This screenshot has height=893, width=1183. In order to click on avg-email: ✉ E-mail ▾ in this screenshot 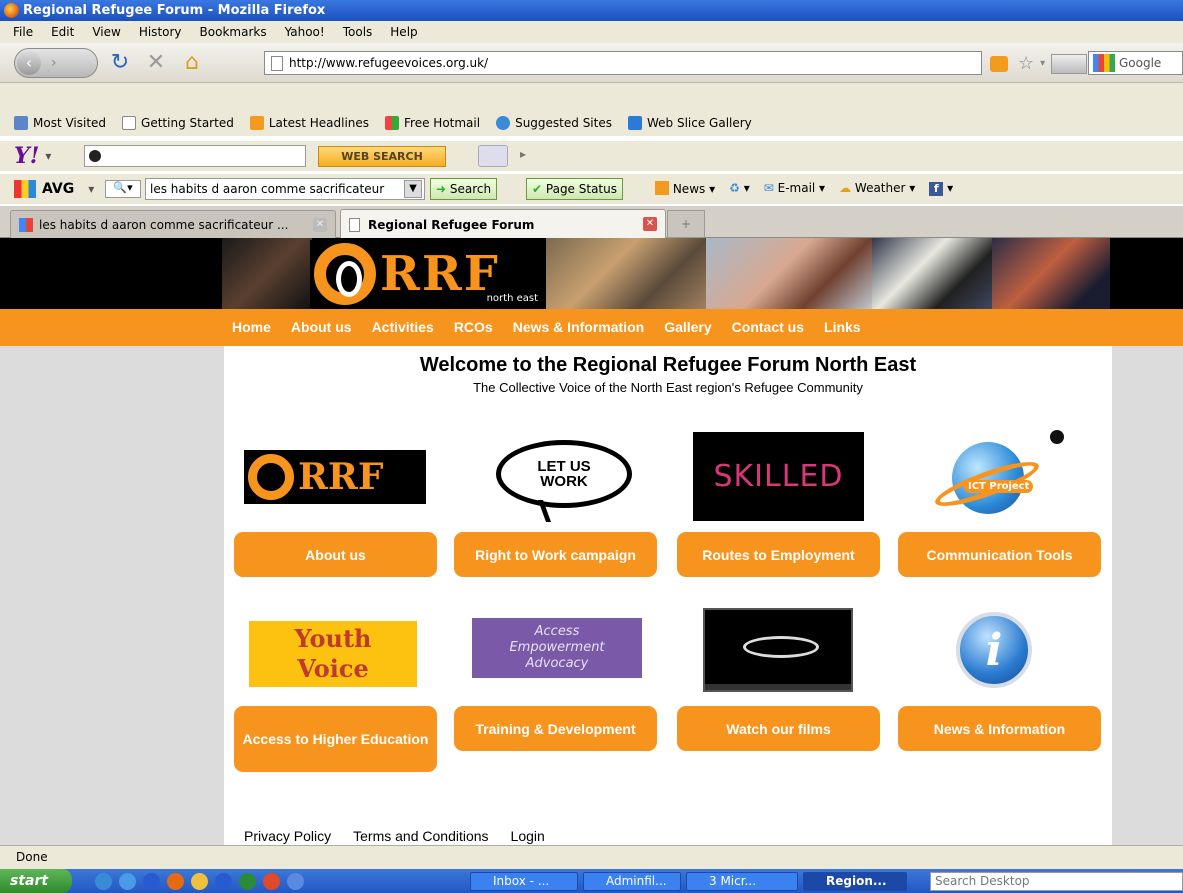, I will do `click(794, 188)`.